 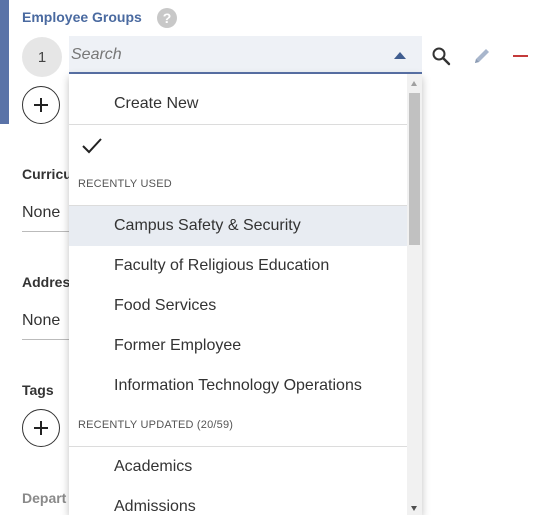 What do you see at coordinates (42, 57) in the screenshot?
I see `group-index-badge: 1` at bounding box center [42, 57].